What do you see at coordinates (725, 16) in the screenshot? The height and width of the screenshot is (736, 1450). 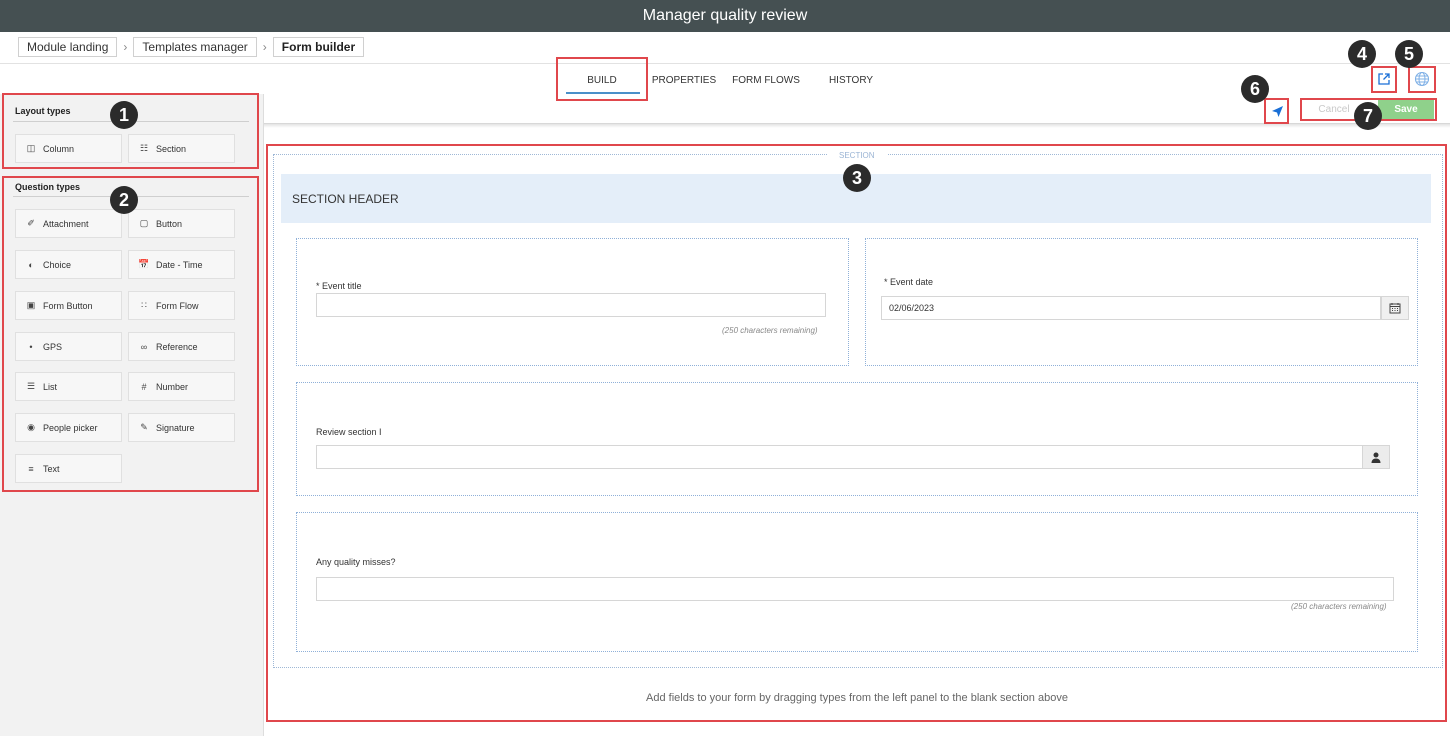 I see `app-title: Manager quality review` at bounding box center [725, 16].